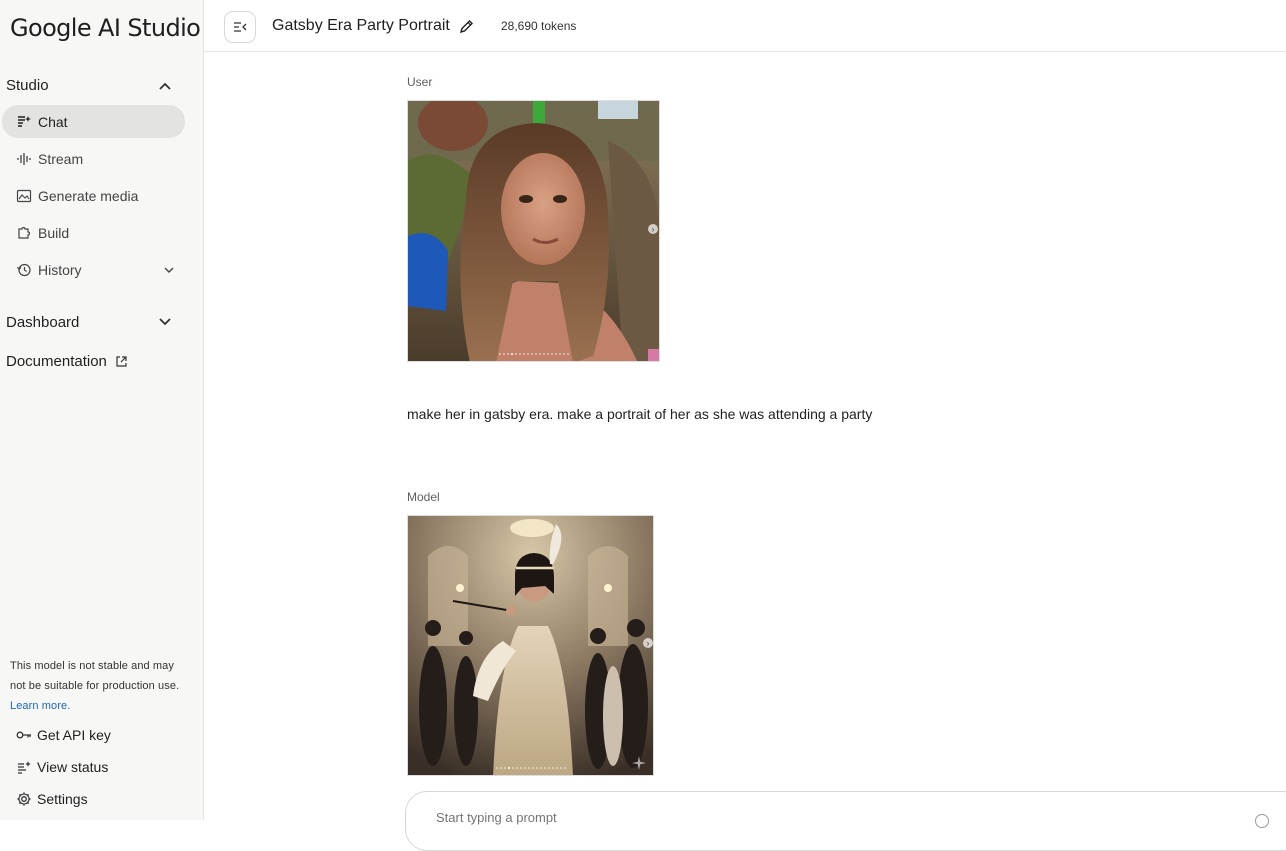 This screenshot has width=1286, height=851. I want to click on model-generated-image: ›, so click(530, 645).